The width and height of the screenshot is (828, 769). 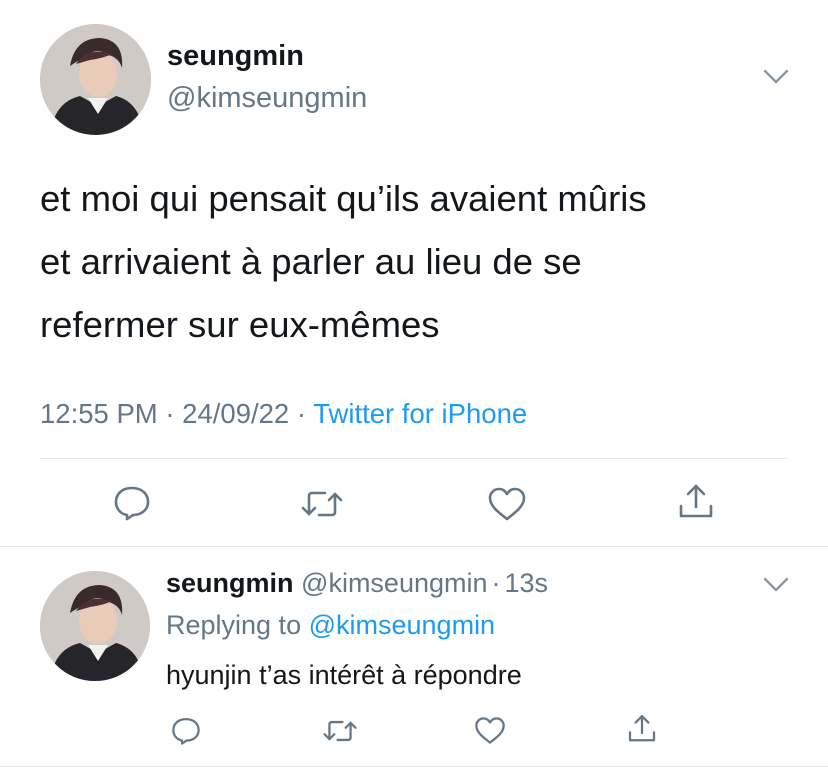 I want to click on tweet-meta: 12:55 PM · 24/09/22 · Twitter for iPhone, so click(x=283, y=414).